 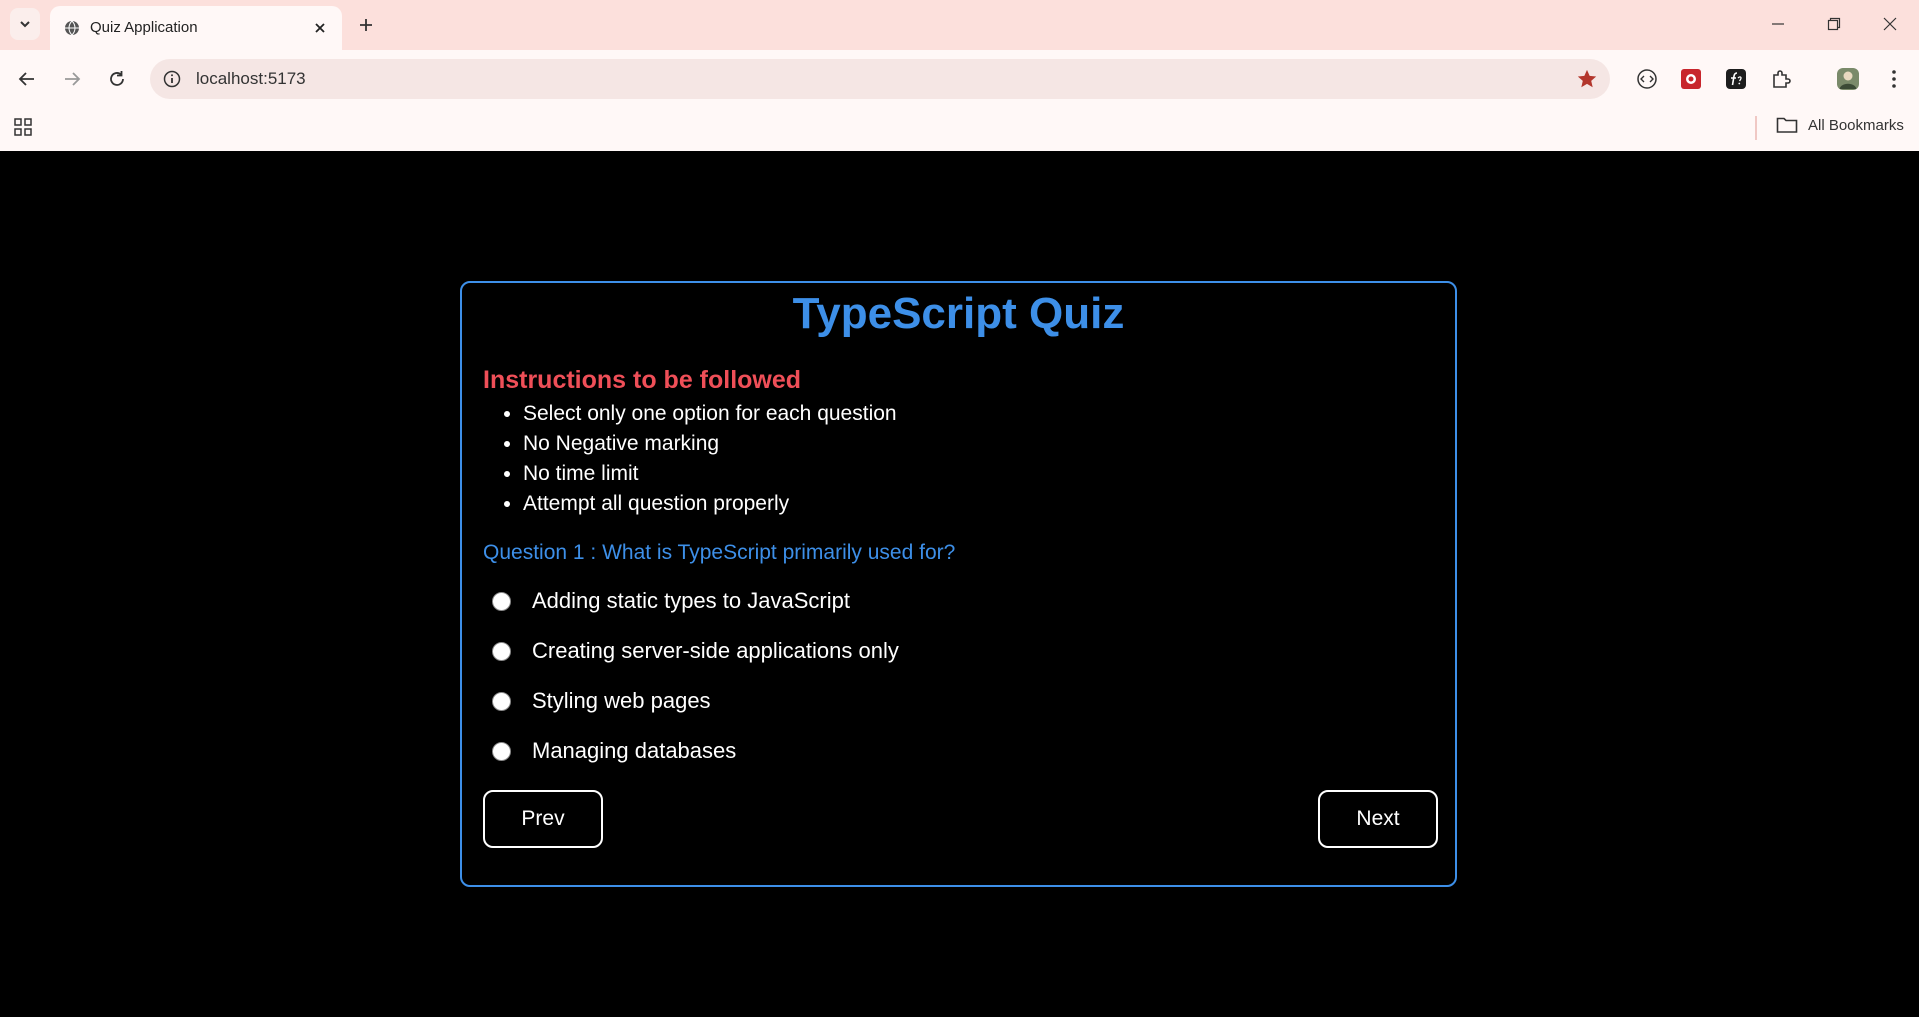 What do you see at coordinates (543, 819) in the screenshot?
I see `prev-button: Prev` at bounding box center [543, 819].